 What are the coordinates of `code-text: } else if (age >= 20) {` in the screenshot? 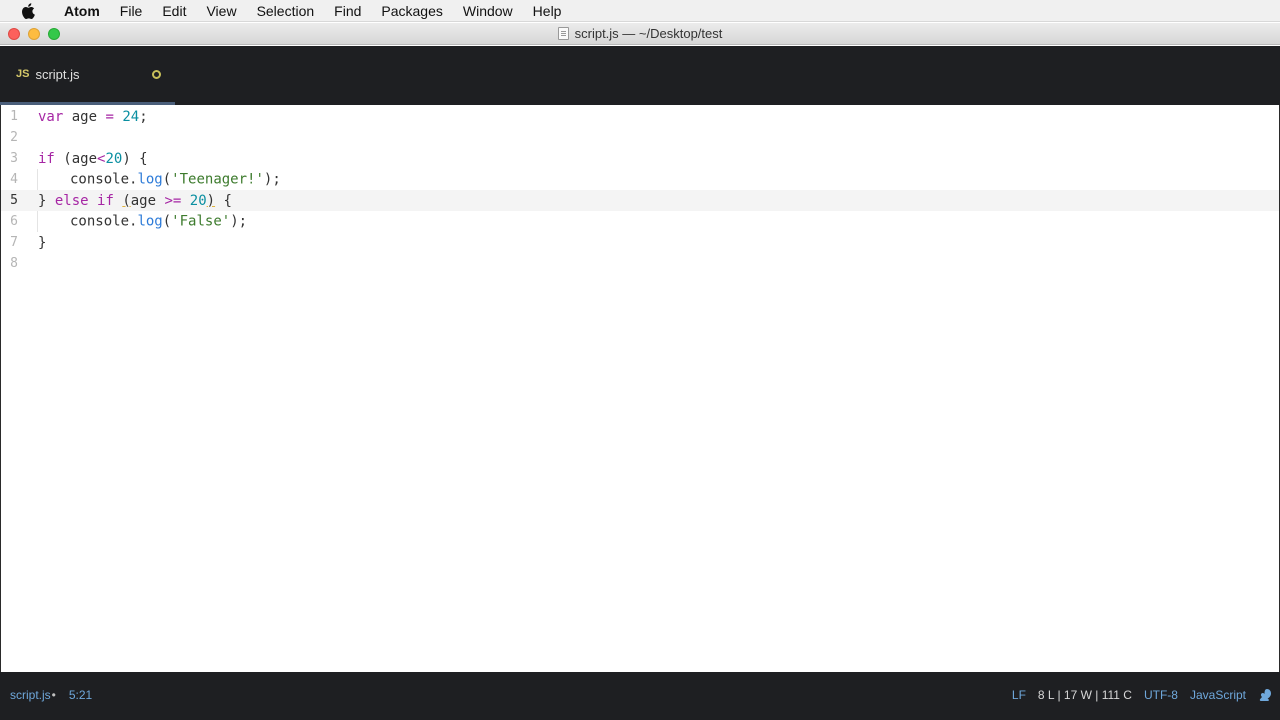 It's located at (135, 200).